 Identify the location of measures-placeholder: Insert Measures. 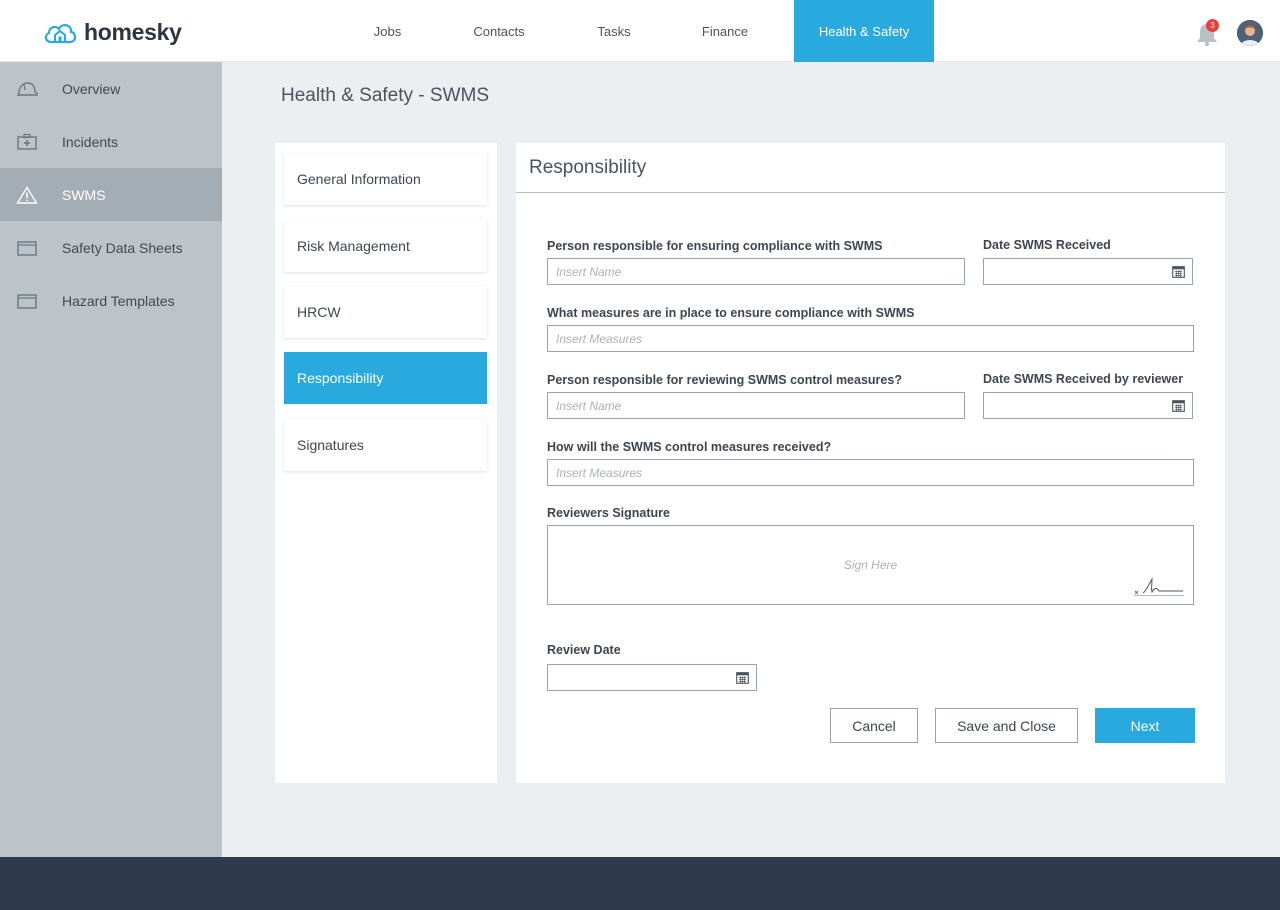
(599, 338).